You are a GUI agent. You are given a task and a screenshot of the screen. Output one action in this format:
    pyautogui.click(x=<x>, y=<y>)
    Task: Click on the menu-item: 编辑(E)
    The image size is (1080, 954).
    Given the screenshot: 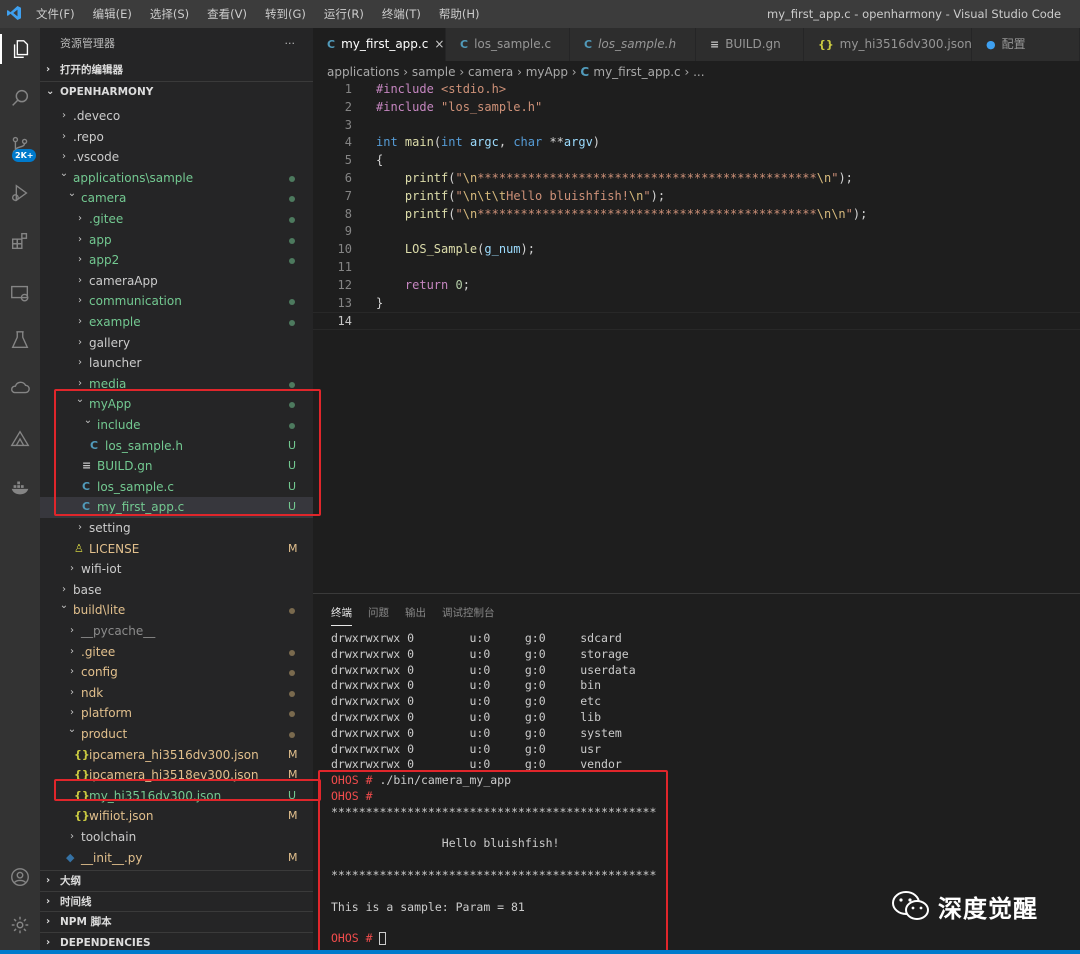 What is the action you would take?
    pyautogui.click(x=112, y=14)
    